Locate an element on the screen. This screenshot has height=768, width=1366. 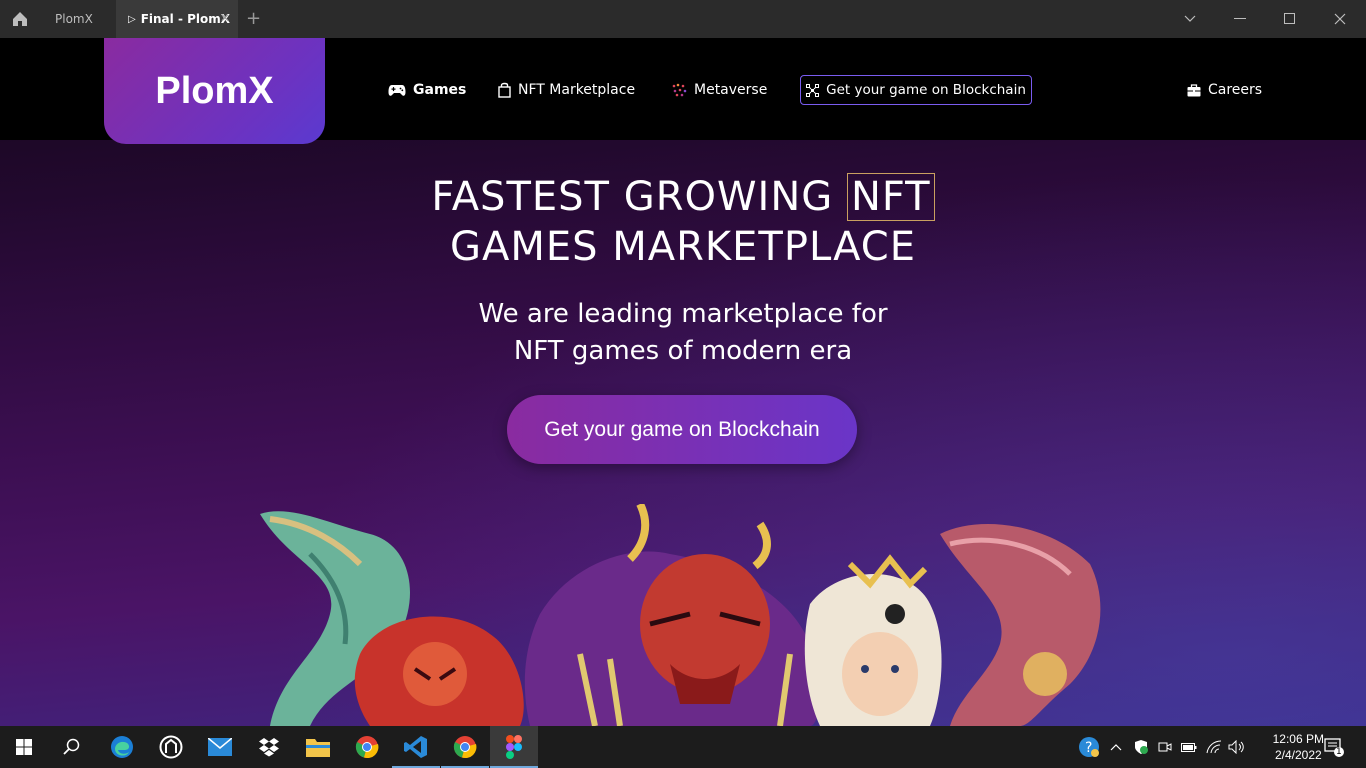
volume-icon is located at coordinates (1237, 747).